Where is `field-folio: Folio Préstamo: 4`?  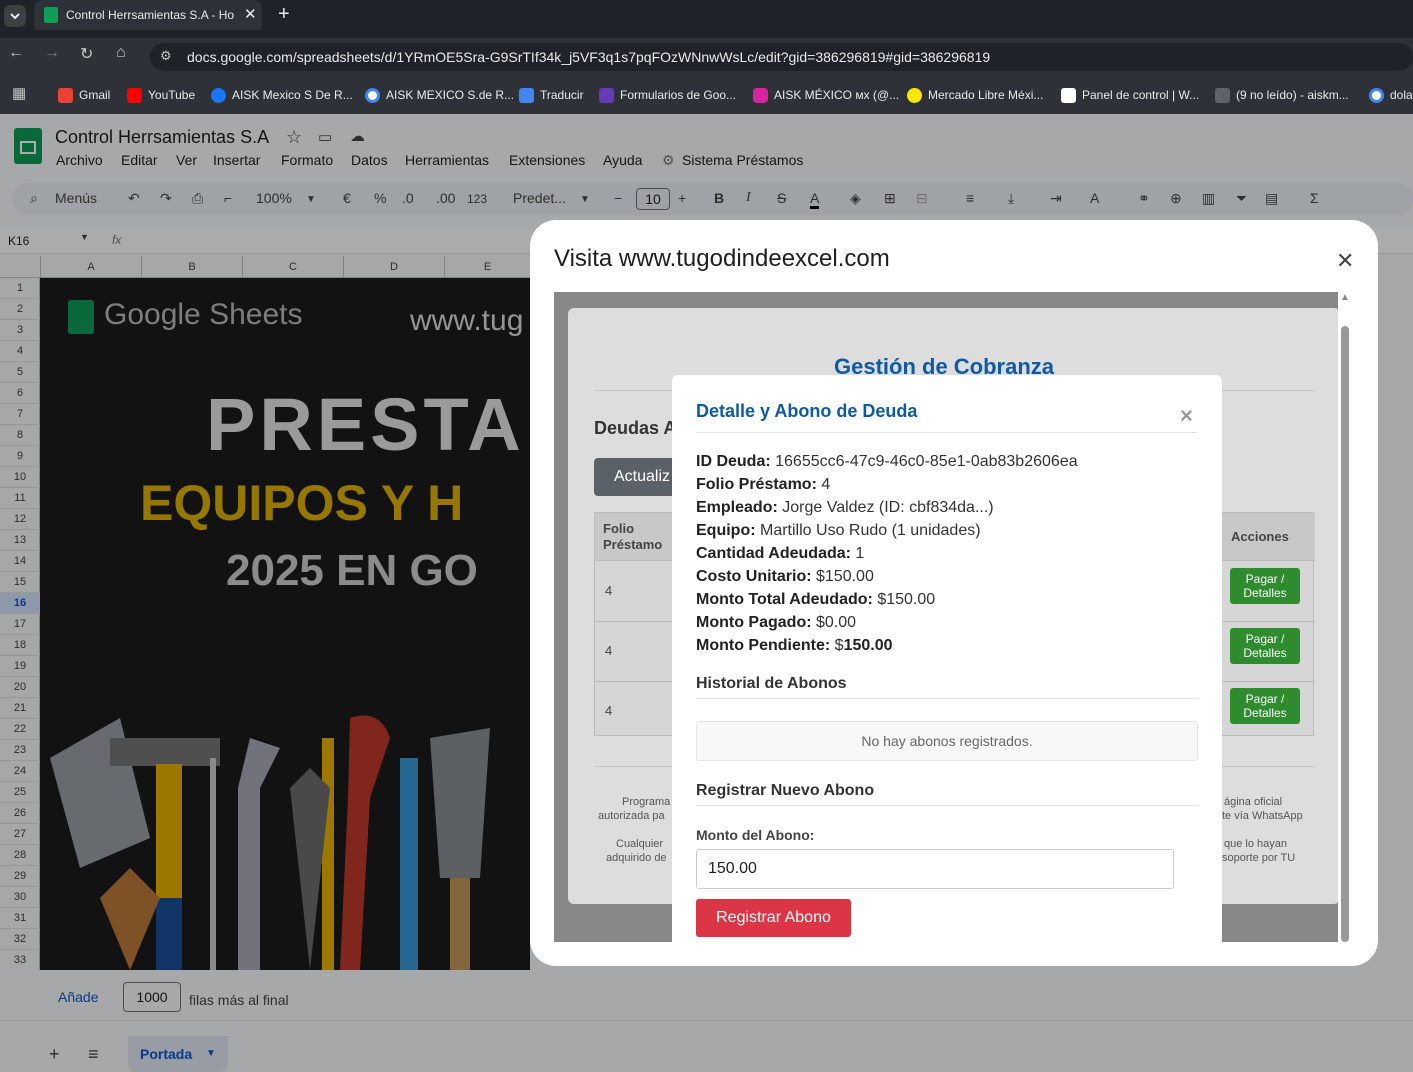
field-folio: Folio Préstamo: 4 is located at coordinates (763, 484).